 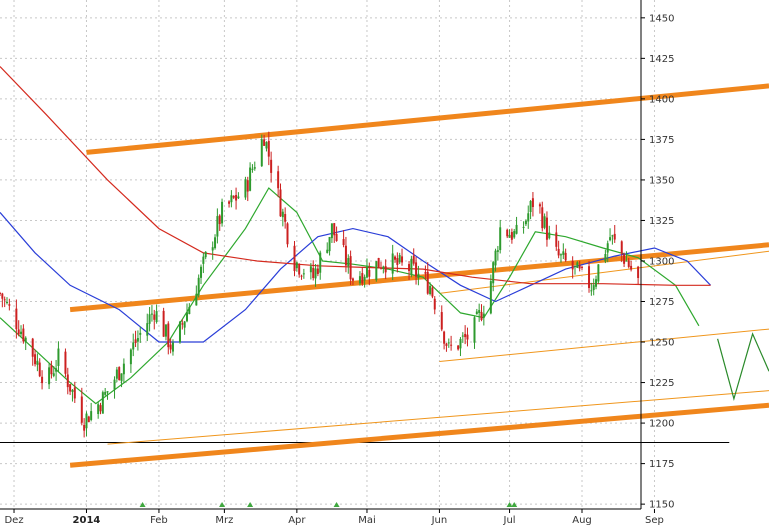 I want to click on x-tick-label: Mrz, so click(x=224, y=520).